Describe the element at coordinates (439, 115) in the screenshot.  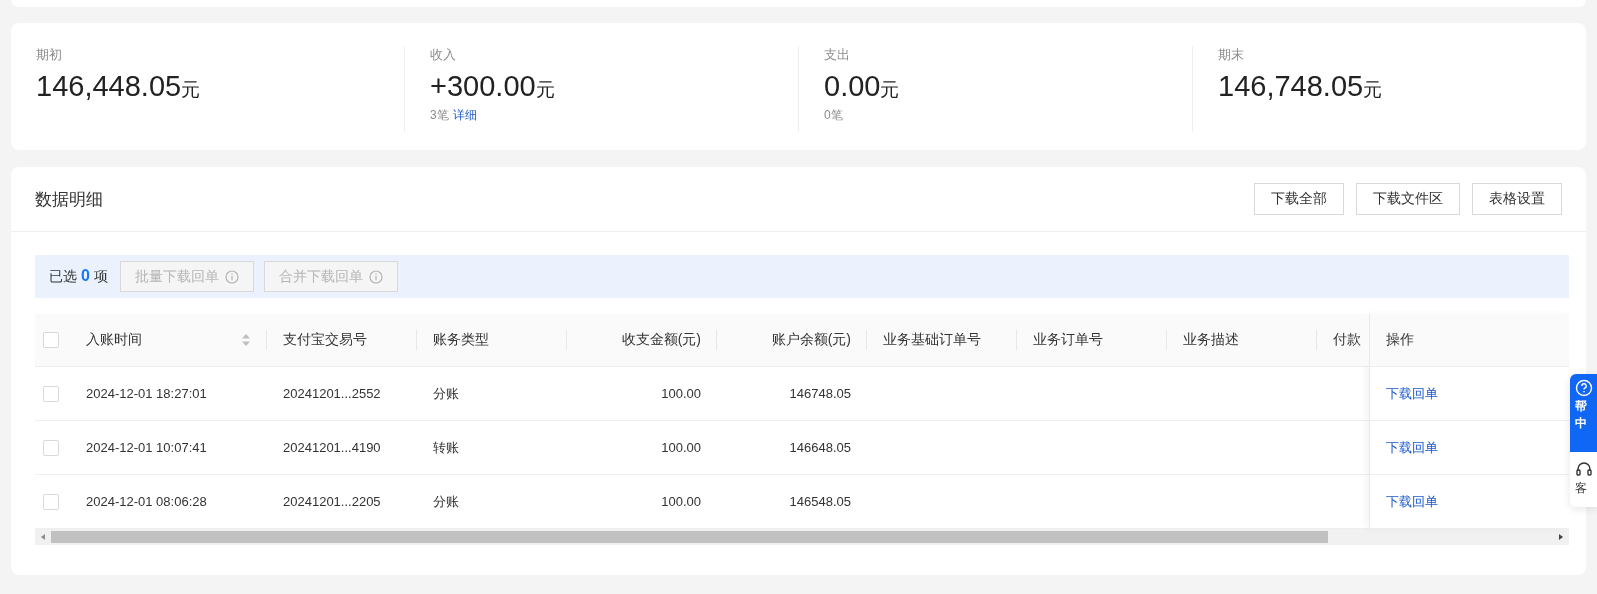
I see `transaction-count: 3笔` at that location.